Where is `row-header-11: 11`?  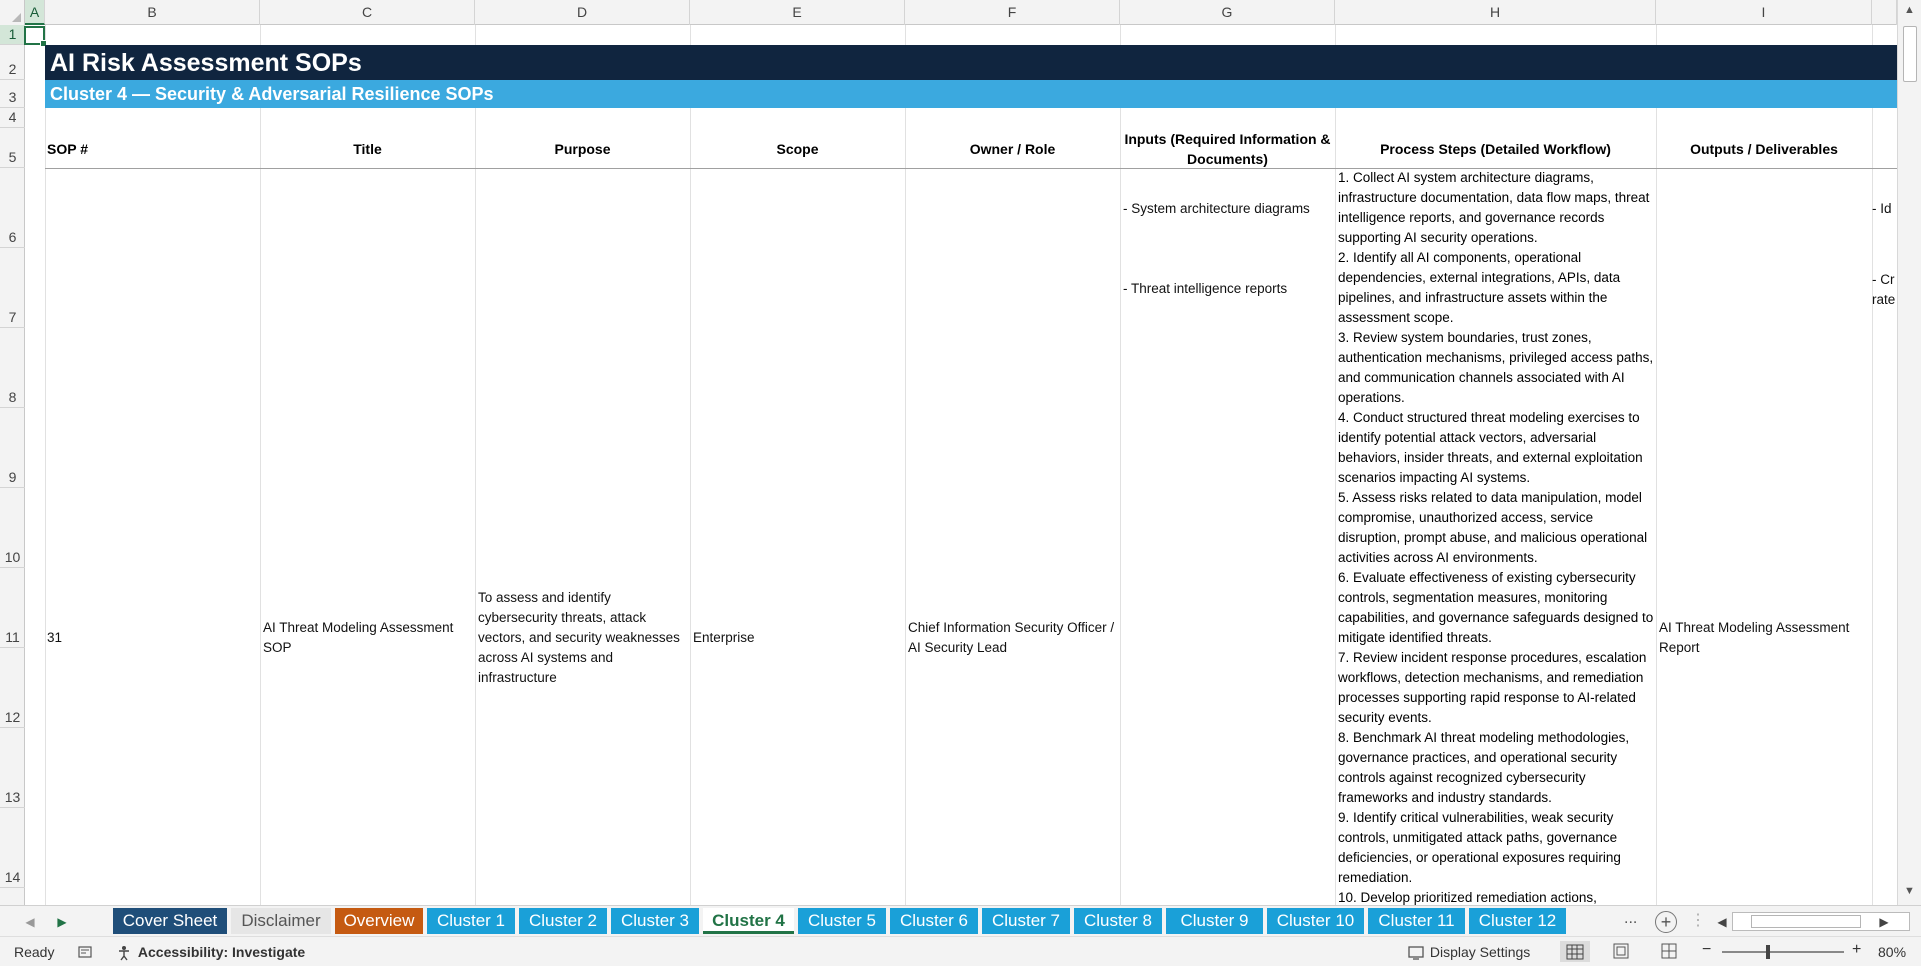
row-header-11: 11 is located at coordinates (12, 608).